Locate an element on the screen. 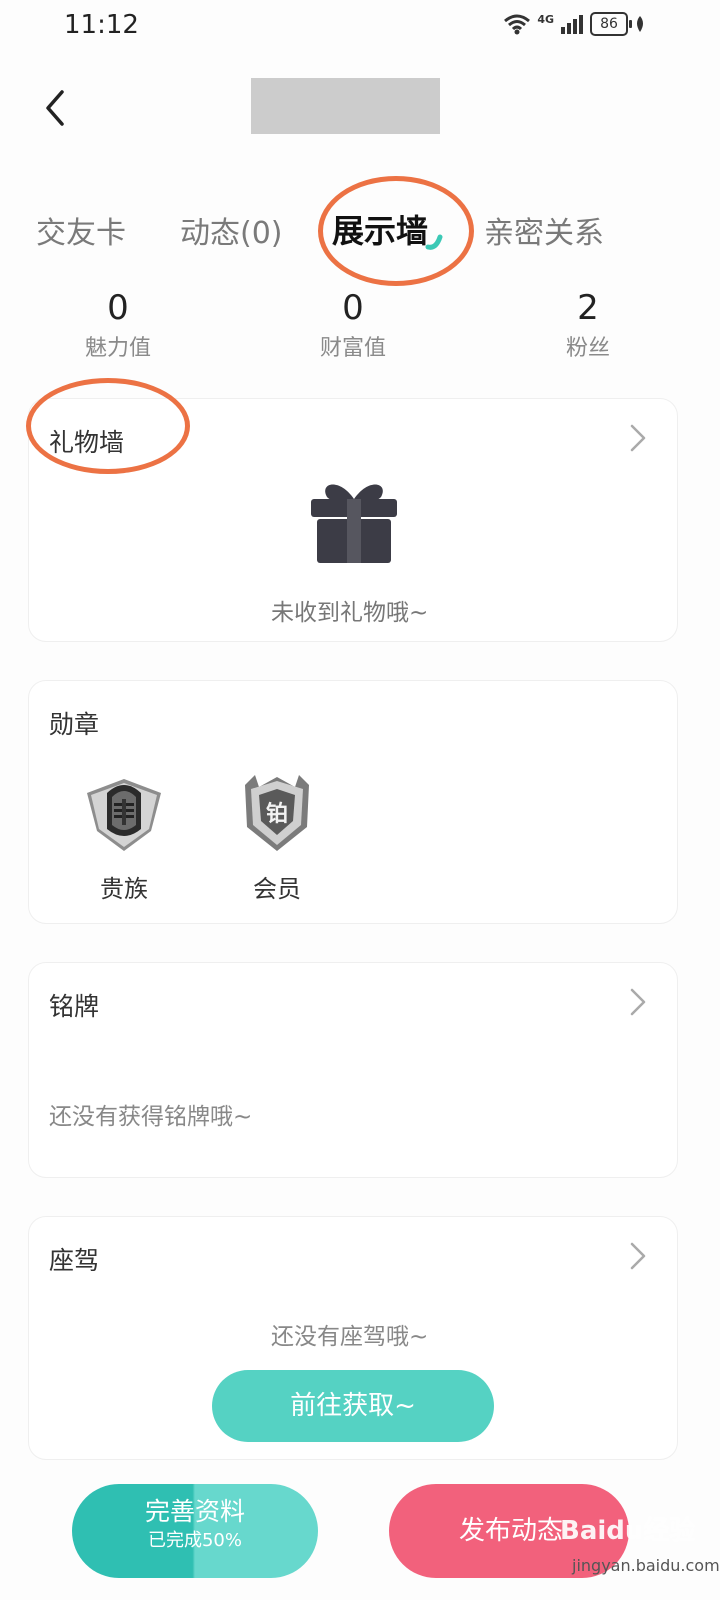  status-time: 11:12 is located at coordinates (101, 25).